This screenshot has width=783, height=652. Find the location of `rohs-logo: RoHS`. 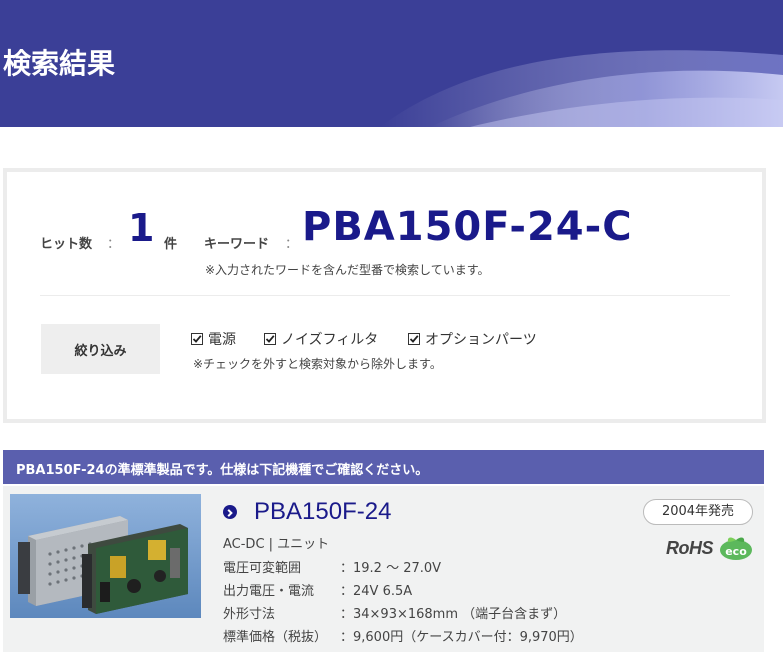

rohs-logo: RoHS is located at coordinates (690, 548).